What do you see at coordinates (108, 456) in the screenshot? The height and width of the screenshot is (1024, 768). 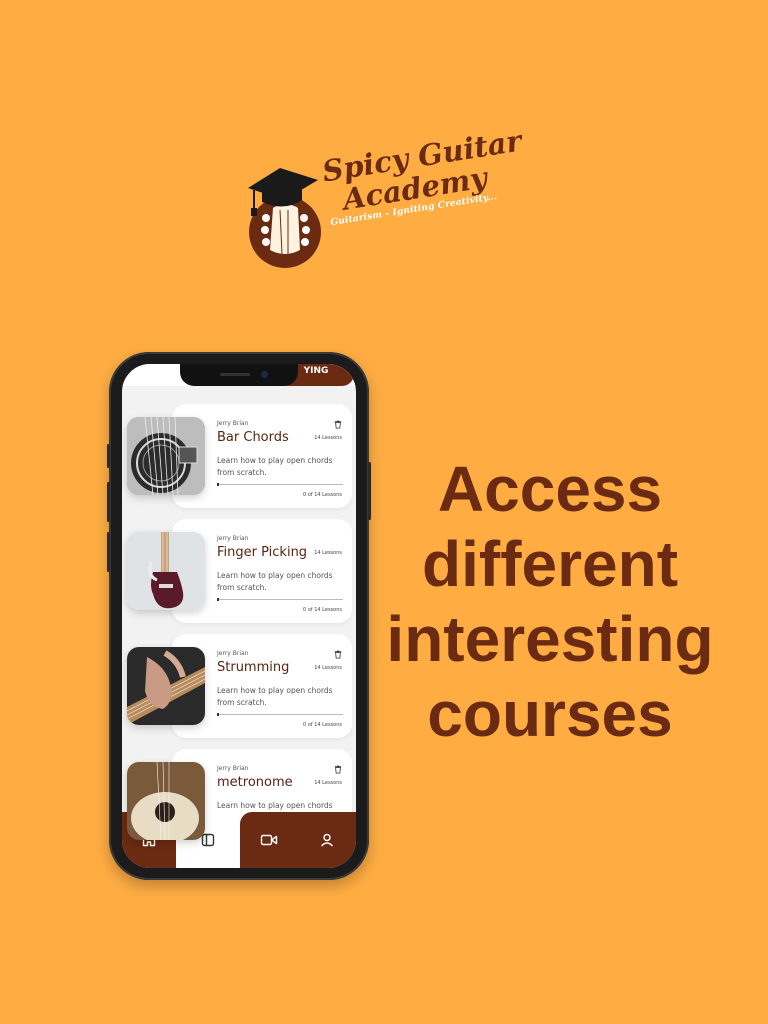 I see `mute-switch` at bounding box center [108, 456].